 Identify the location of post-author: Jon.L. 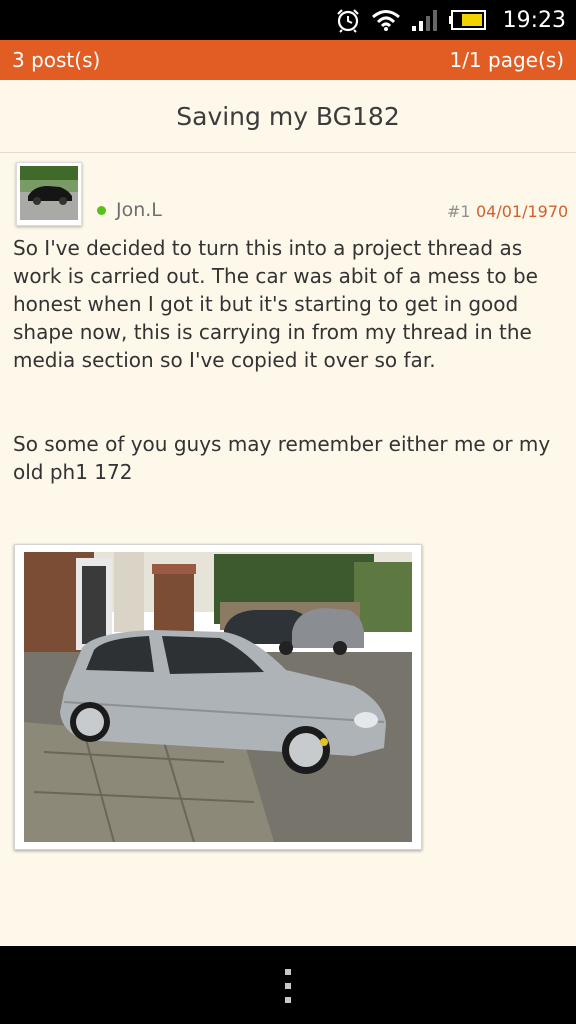
(139, 210).